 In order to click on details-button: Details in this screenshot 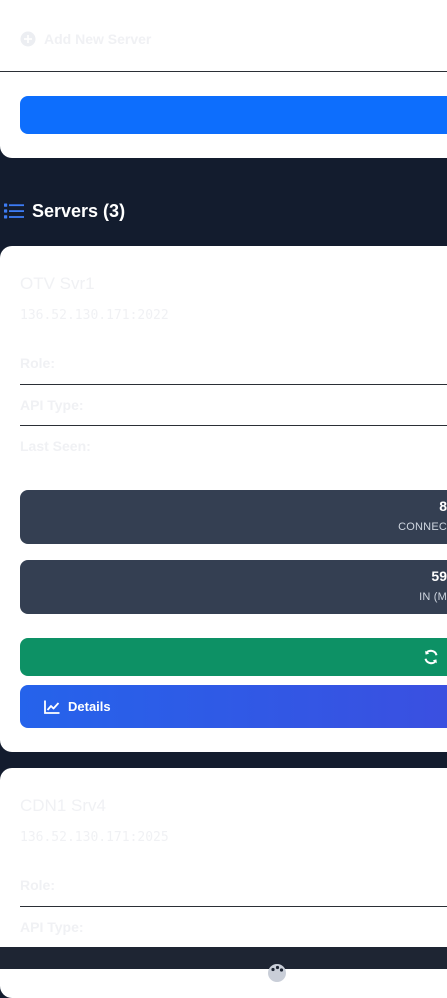, I will do `click(233, 706)`.